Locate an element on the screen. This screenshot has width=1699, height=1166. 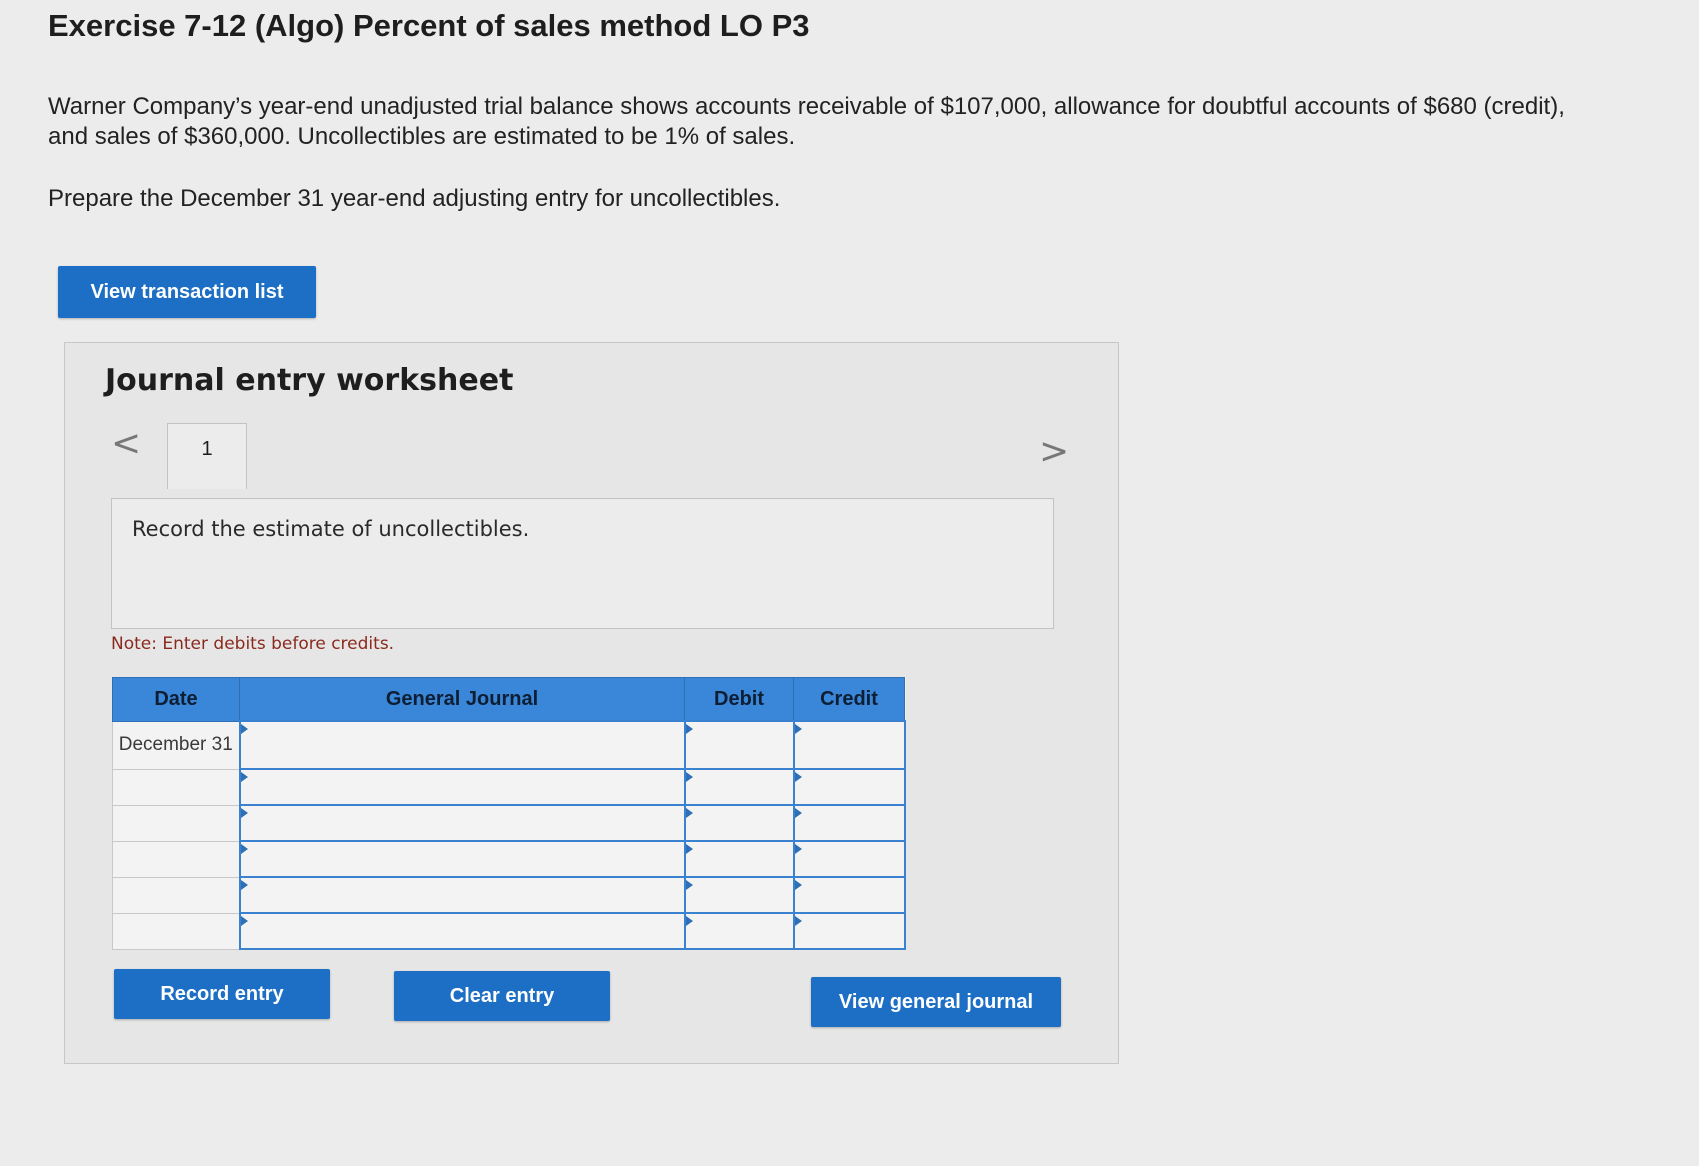
task-description-box: Record the estimate of uncollectibles. is located at coordinates (582, 563).